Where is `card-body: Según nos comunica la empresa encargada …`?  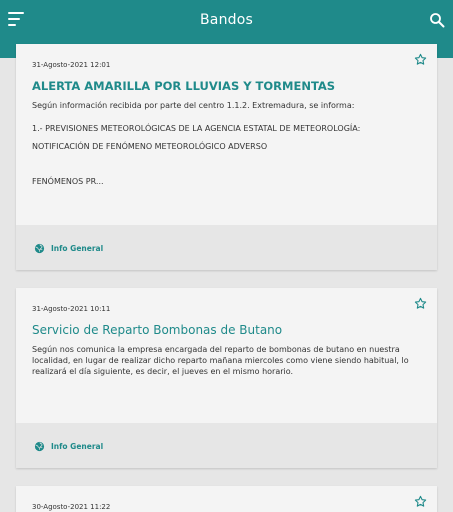 card-body: Según nos comunica la empresa encargada … is located at coordinates (227, 360).